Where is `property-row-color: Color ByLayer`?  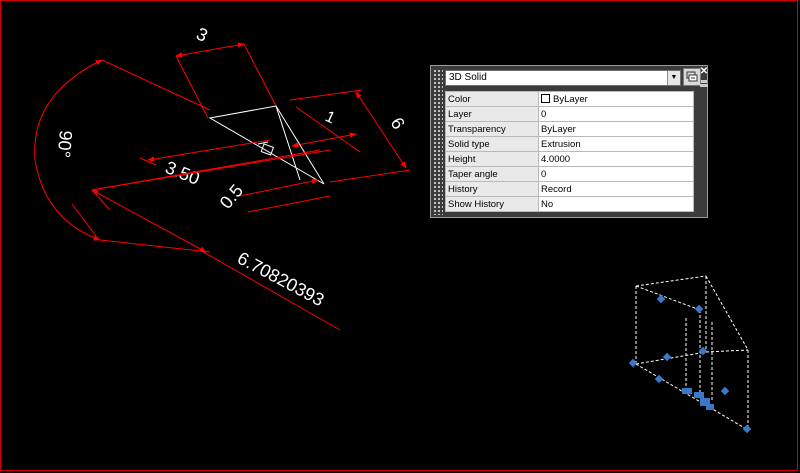 property-row-color: Color ByLayer is located at coordinates (569, 99).